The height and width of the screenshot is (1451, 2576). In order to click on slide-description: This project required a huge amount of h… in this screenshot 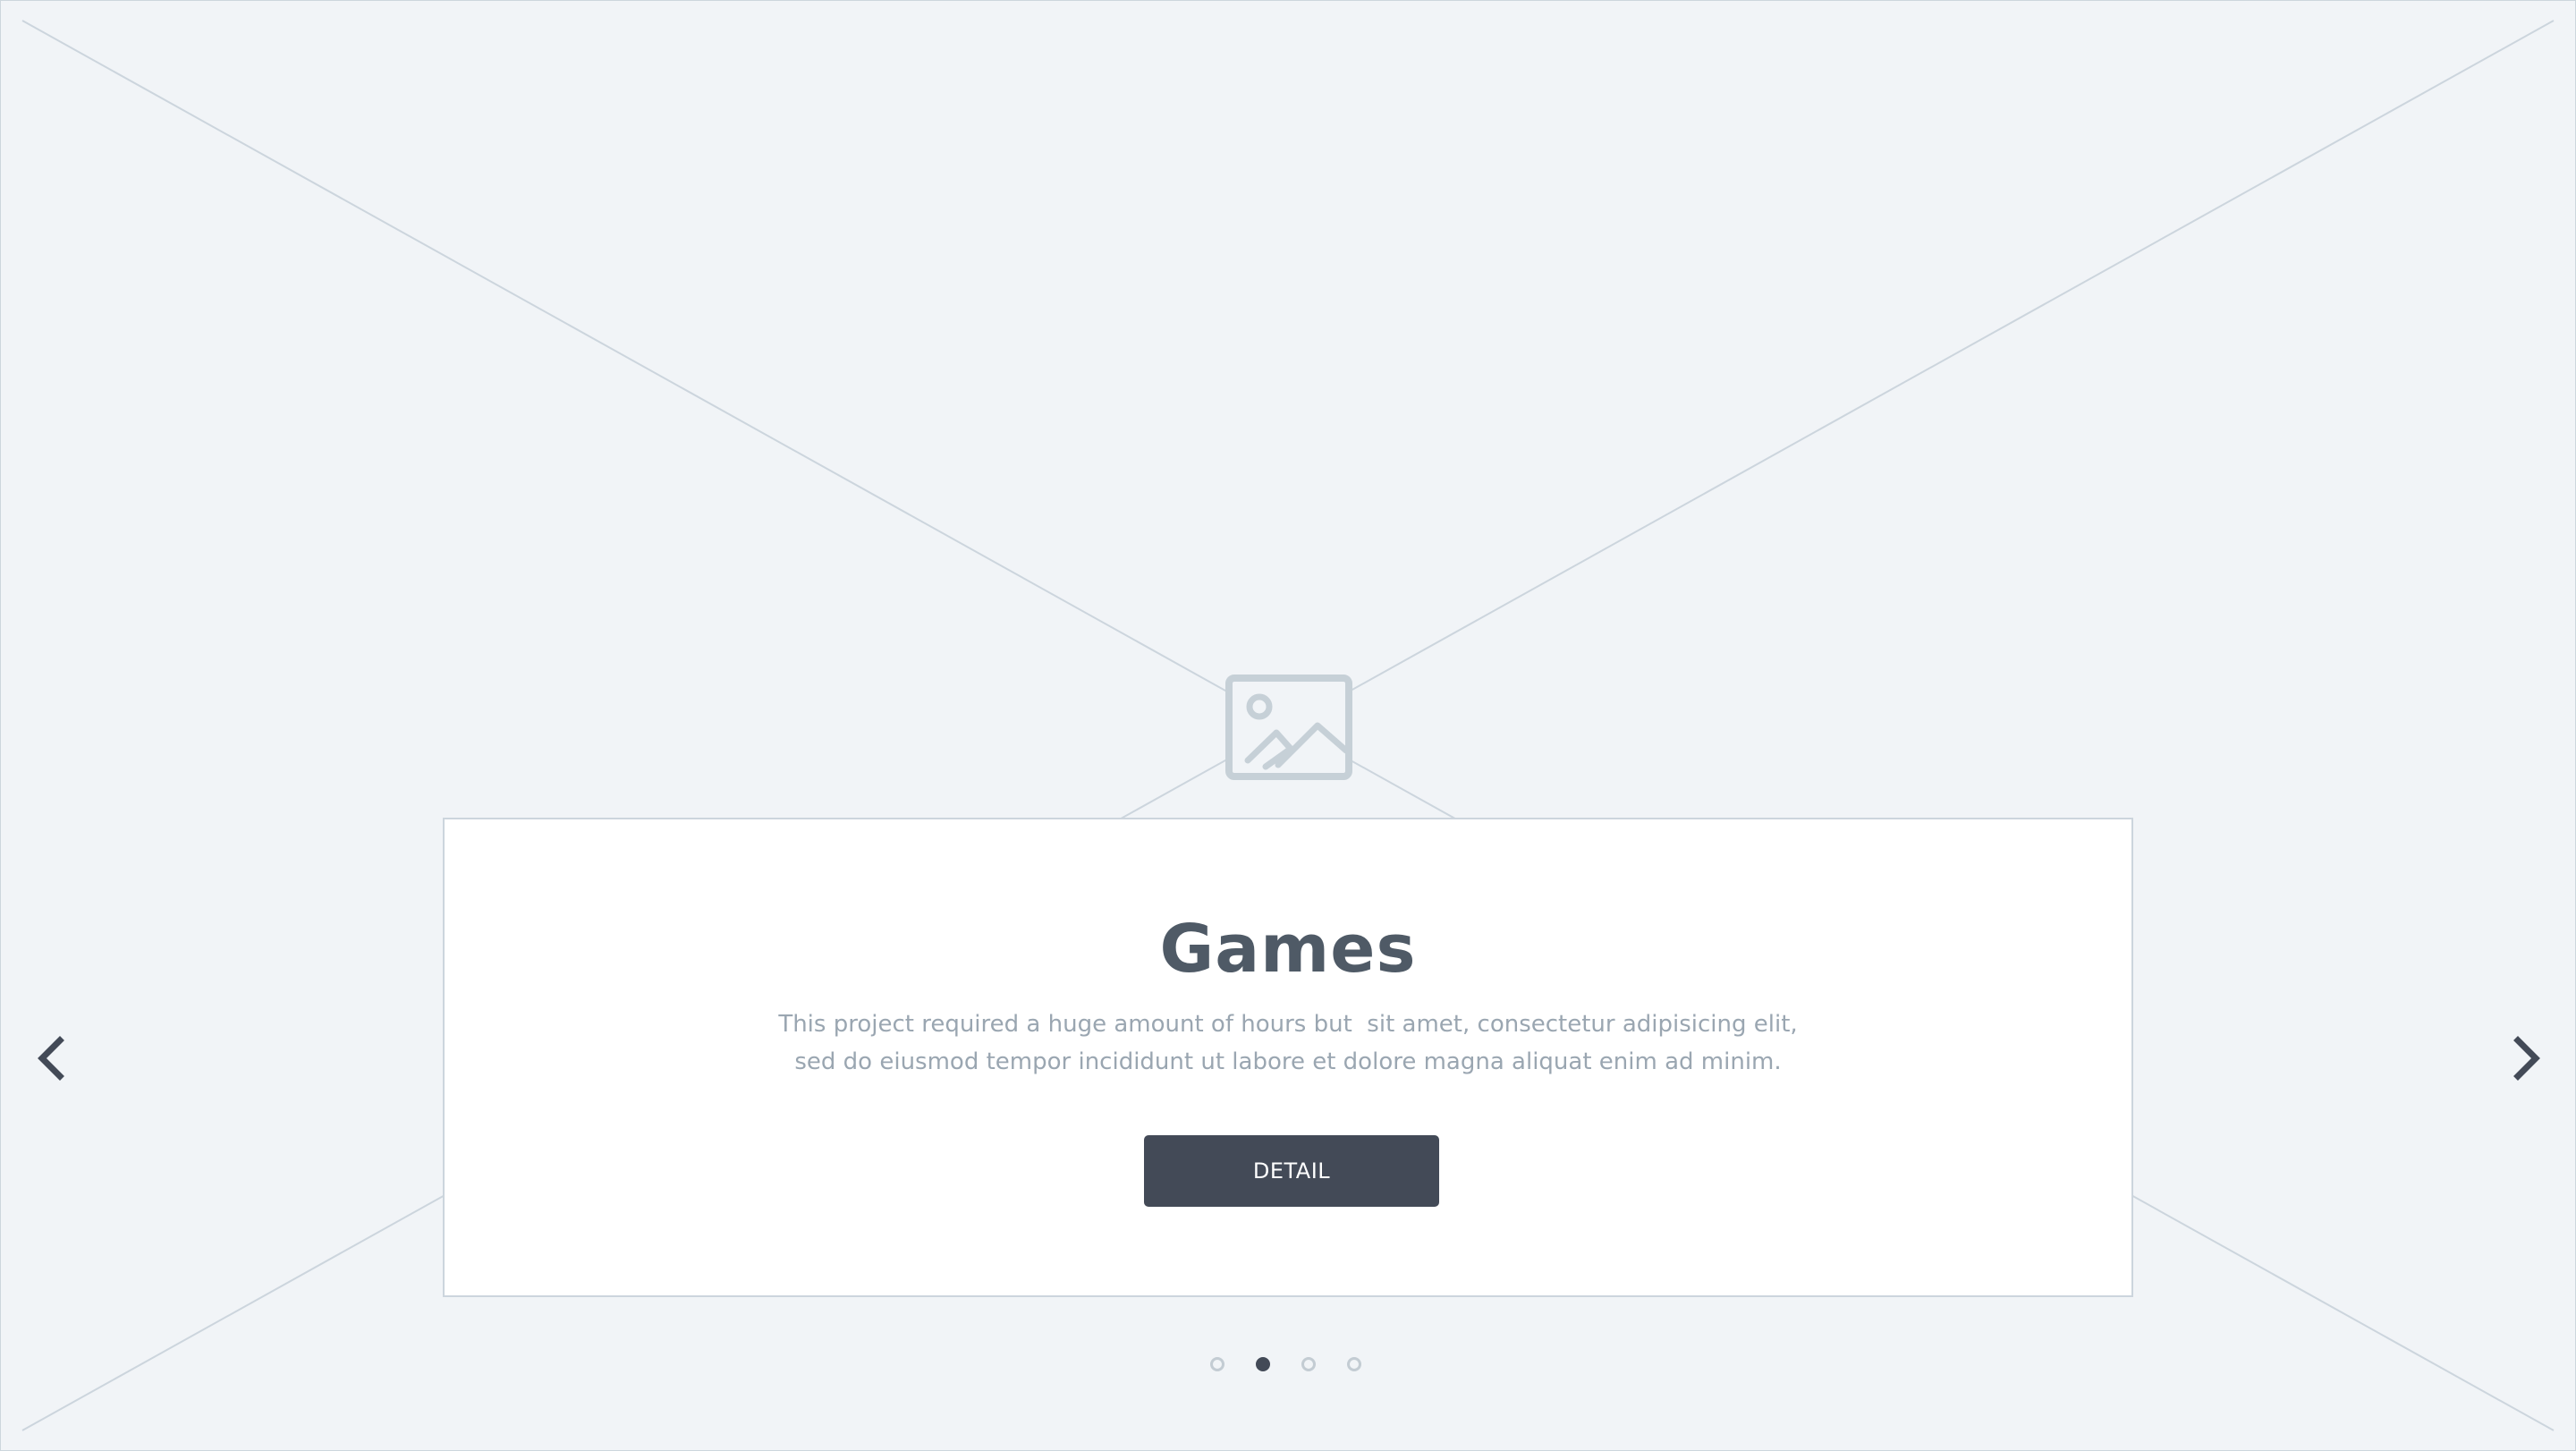, I will do `click(1288, 1043)`.